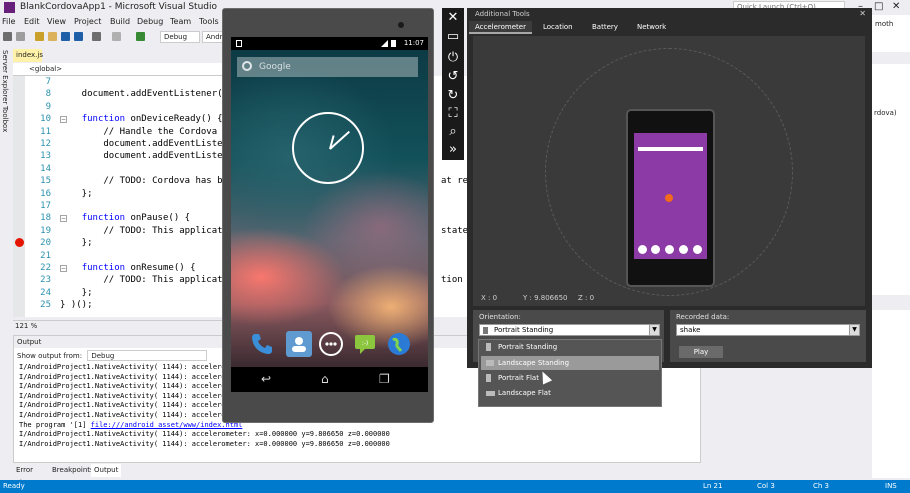  I want to click on power-icon: ⏻, so click(453, 58).